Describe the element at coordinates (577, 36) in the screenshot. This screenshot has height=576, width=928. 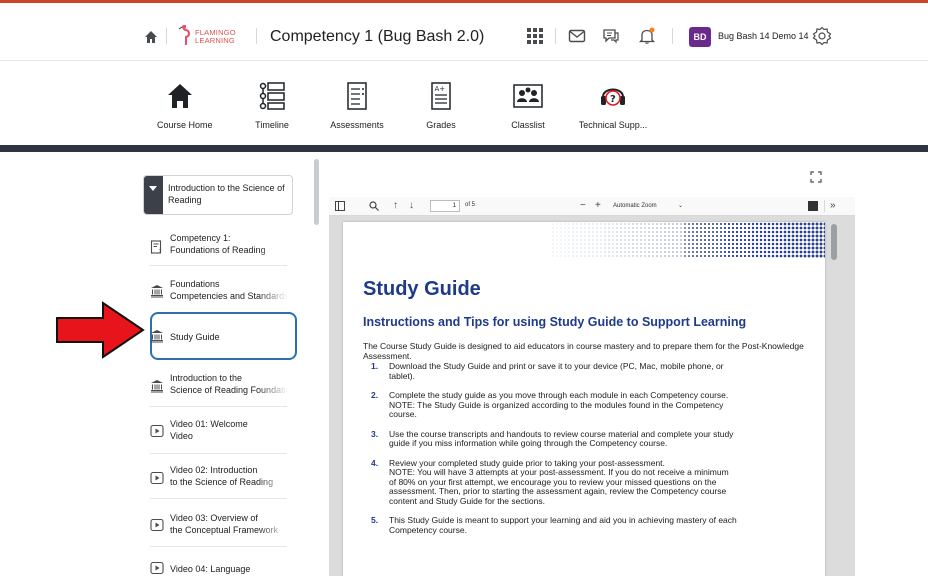
I see `mail-icon` at that location.